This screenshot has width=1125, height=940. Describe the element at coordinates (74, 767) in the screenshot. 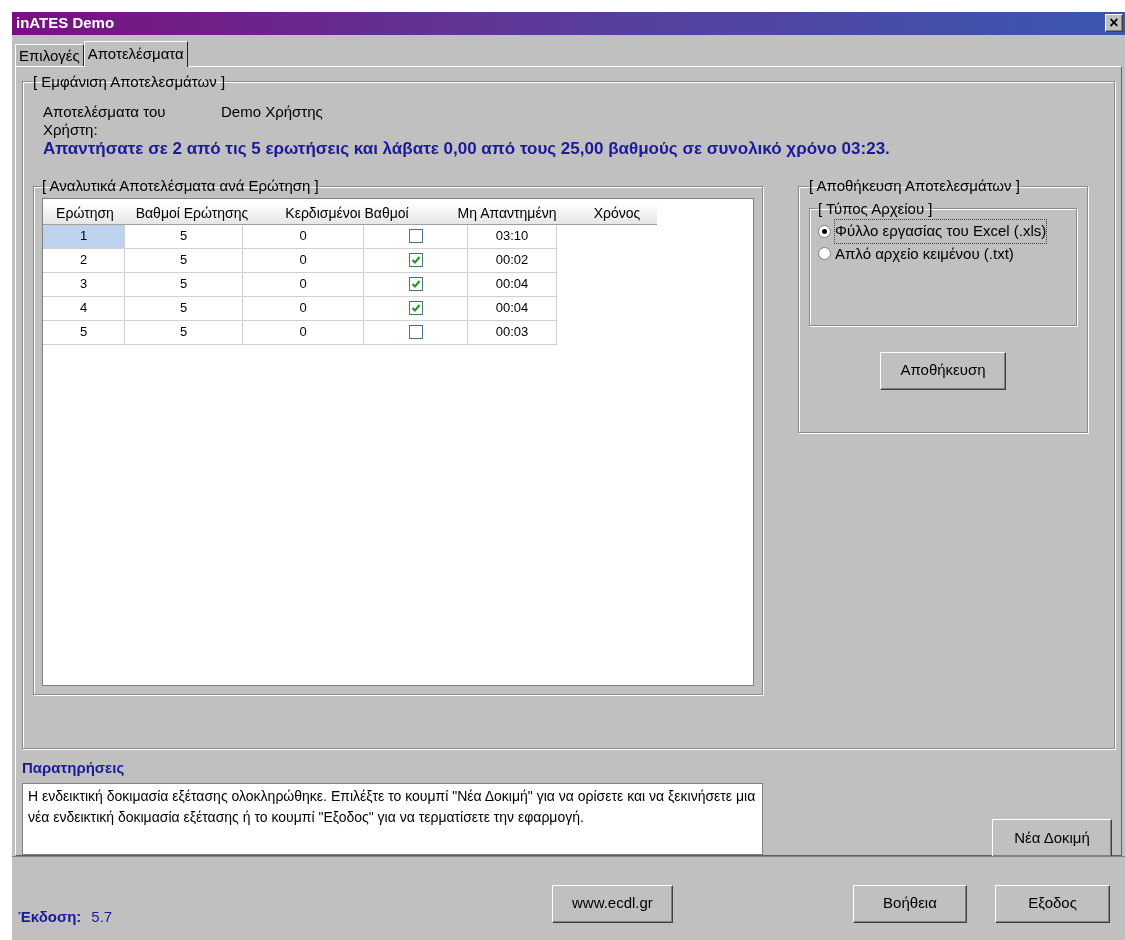

I see `remarks-label: Παρατηρήσεις` at that location.